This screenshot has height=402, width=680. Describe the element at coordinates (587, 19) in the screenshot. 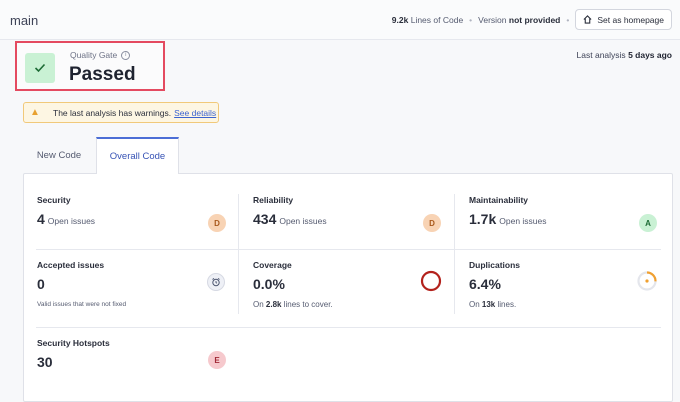

I see `home-icon` at that location.